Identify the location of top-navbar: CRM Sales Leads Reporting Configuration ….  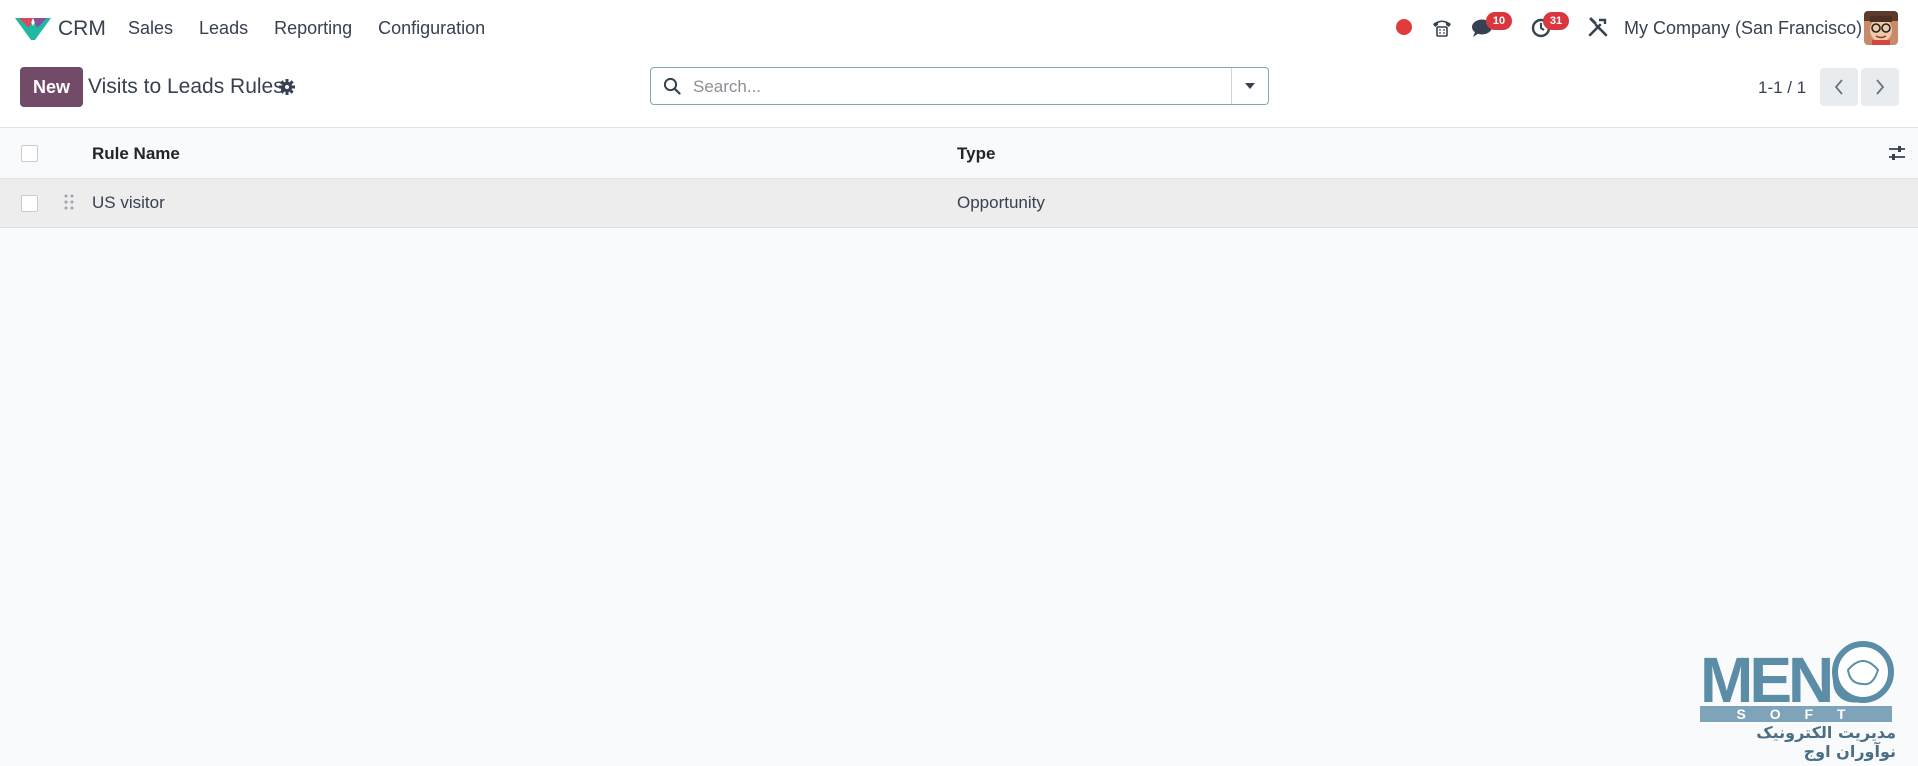
(959, 28).